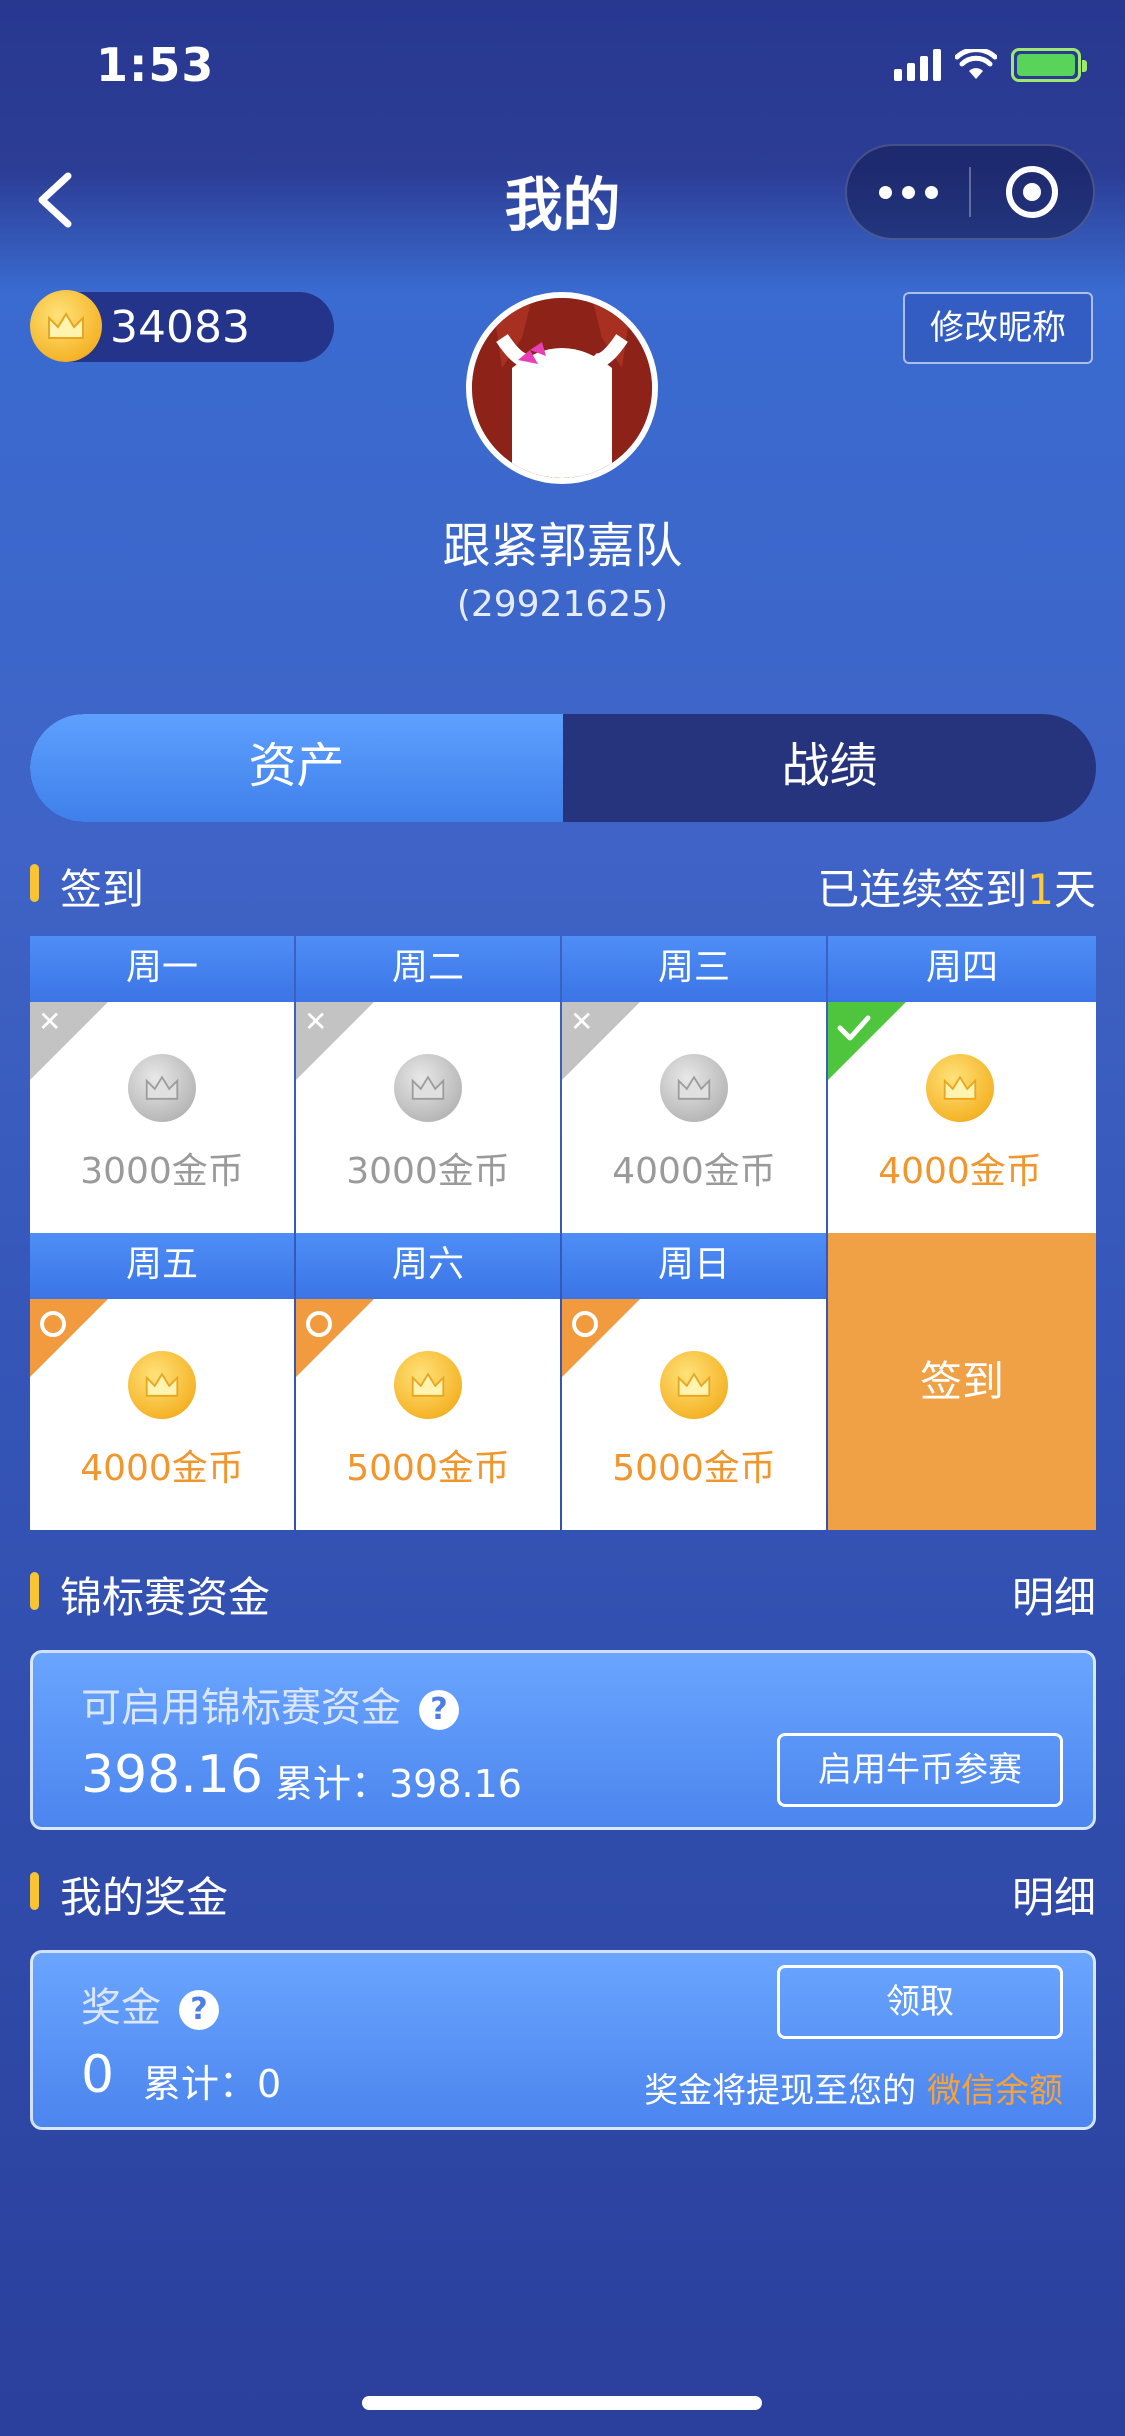  Describe the element at coordinates (562, 2403) in the screenshot. I see `home-indicator` at that location.